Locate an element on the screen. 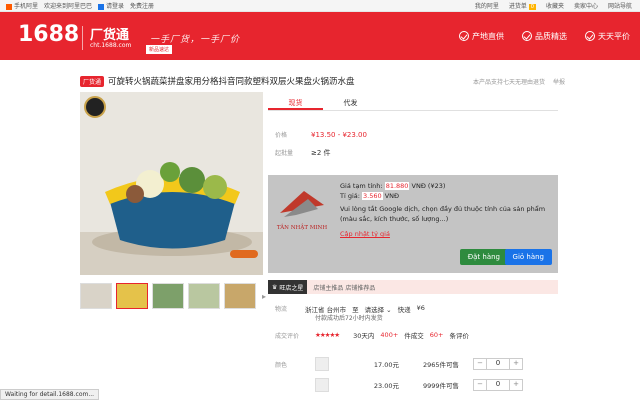  variant-label: 颜色 is located at coordinates (281, 365).